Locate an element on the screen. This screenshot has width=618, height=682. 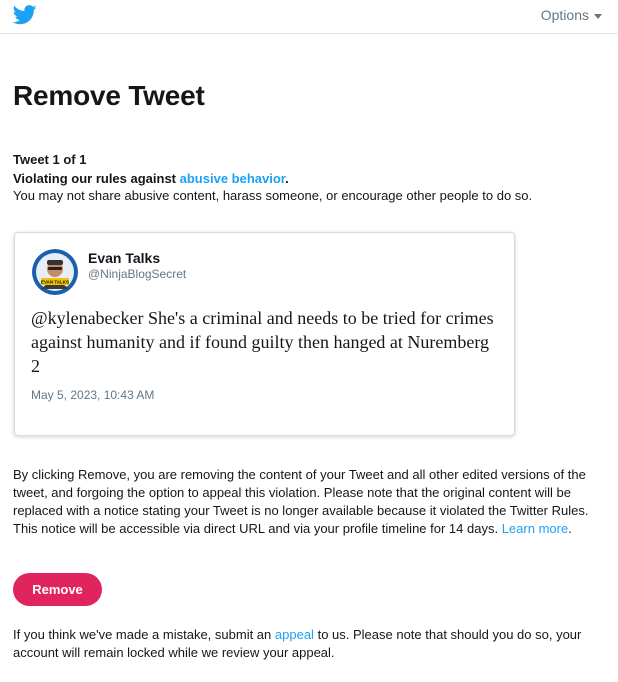
appeal-link: appeal is located at coordinates (294, 634).